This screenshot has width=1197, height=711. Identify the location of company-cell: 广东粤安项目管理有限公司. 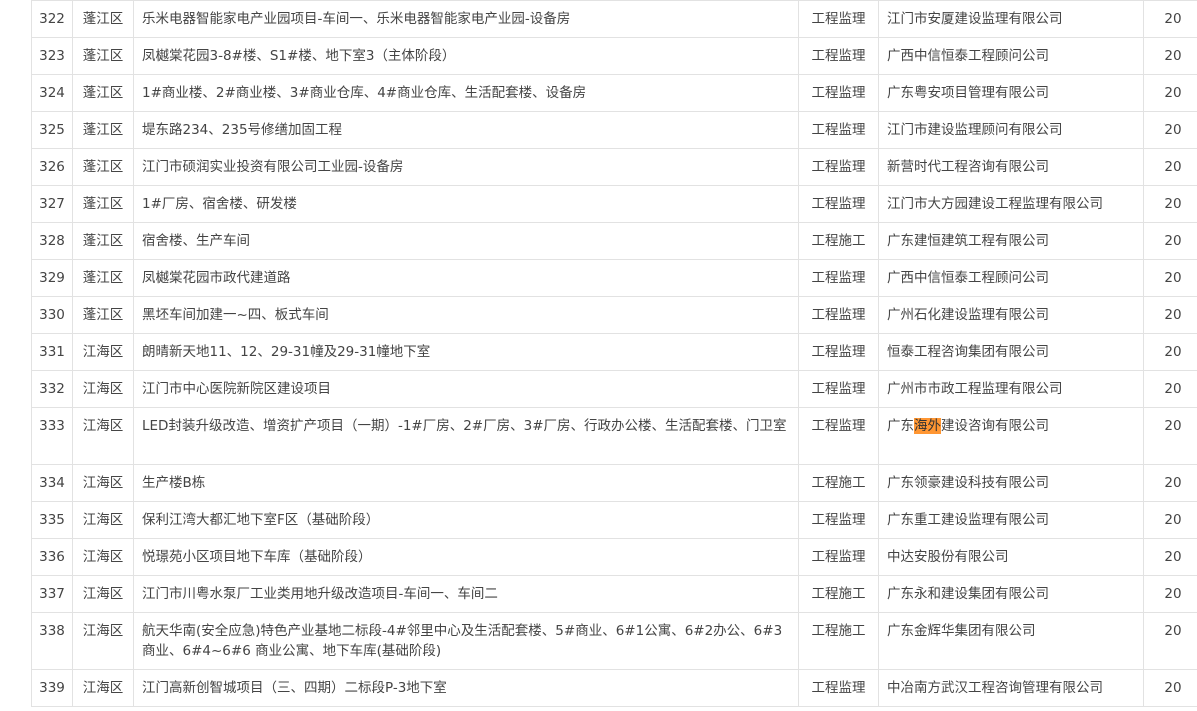
(1011, 93).